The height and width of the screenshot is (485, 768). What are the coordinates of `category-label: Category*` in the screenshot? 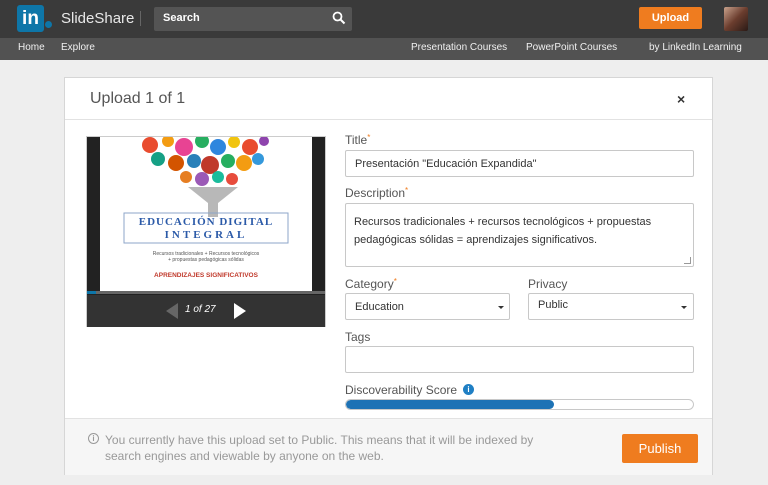 It's located at (371, 284).